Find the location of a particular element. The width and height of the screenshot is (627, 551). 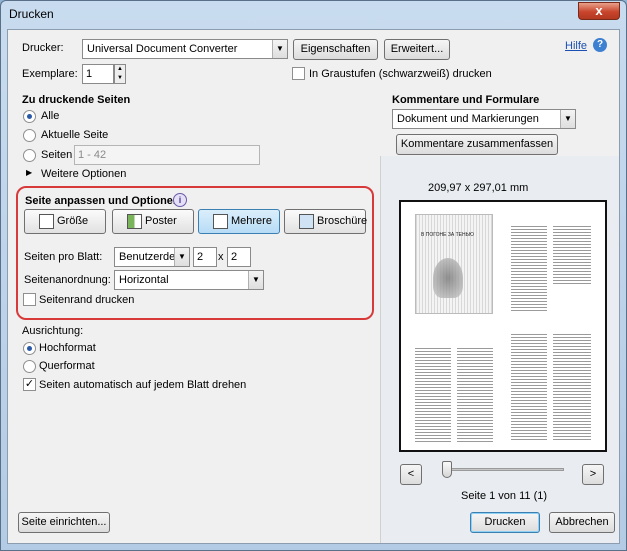

orientation-heading: Ausrichtung: is located at coordinates (53, 331).